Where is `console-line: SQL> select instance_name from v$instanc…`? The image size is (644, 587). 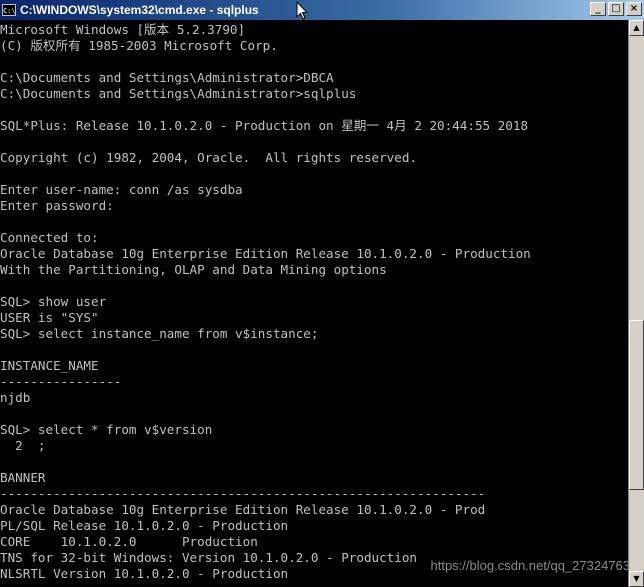
console-line: SQL> select instance_name from v$instanc… is located at coordinates (159, 333).